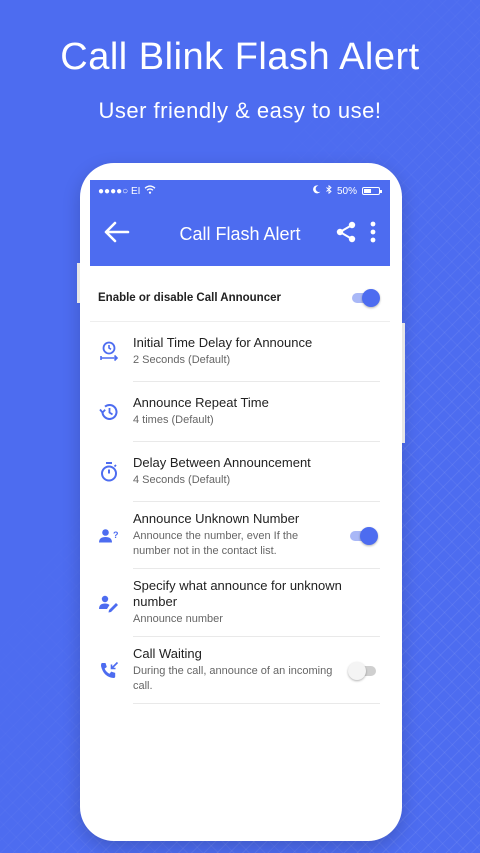 The image size is (480, 853). I want to click on back-button, so click(116, 234).